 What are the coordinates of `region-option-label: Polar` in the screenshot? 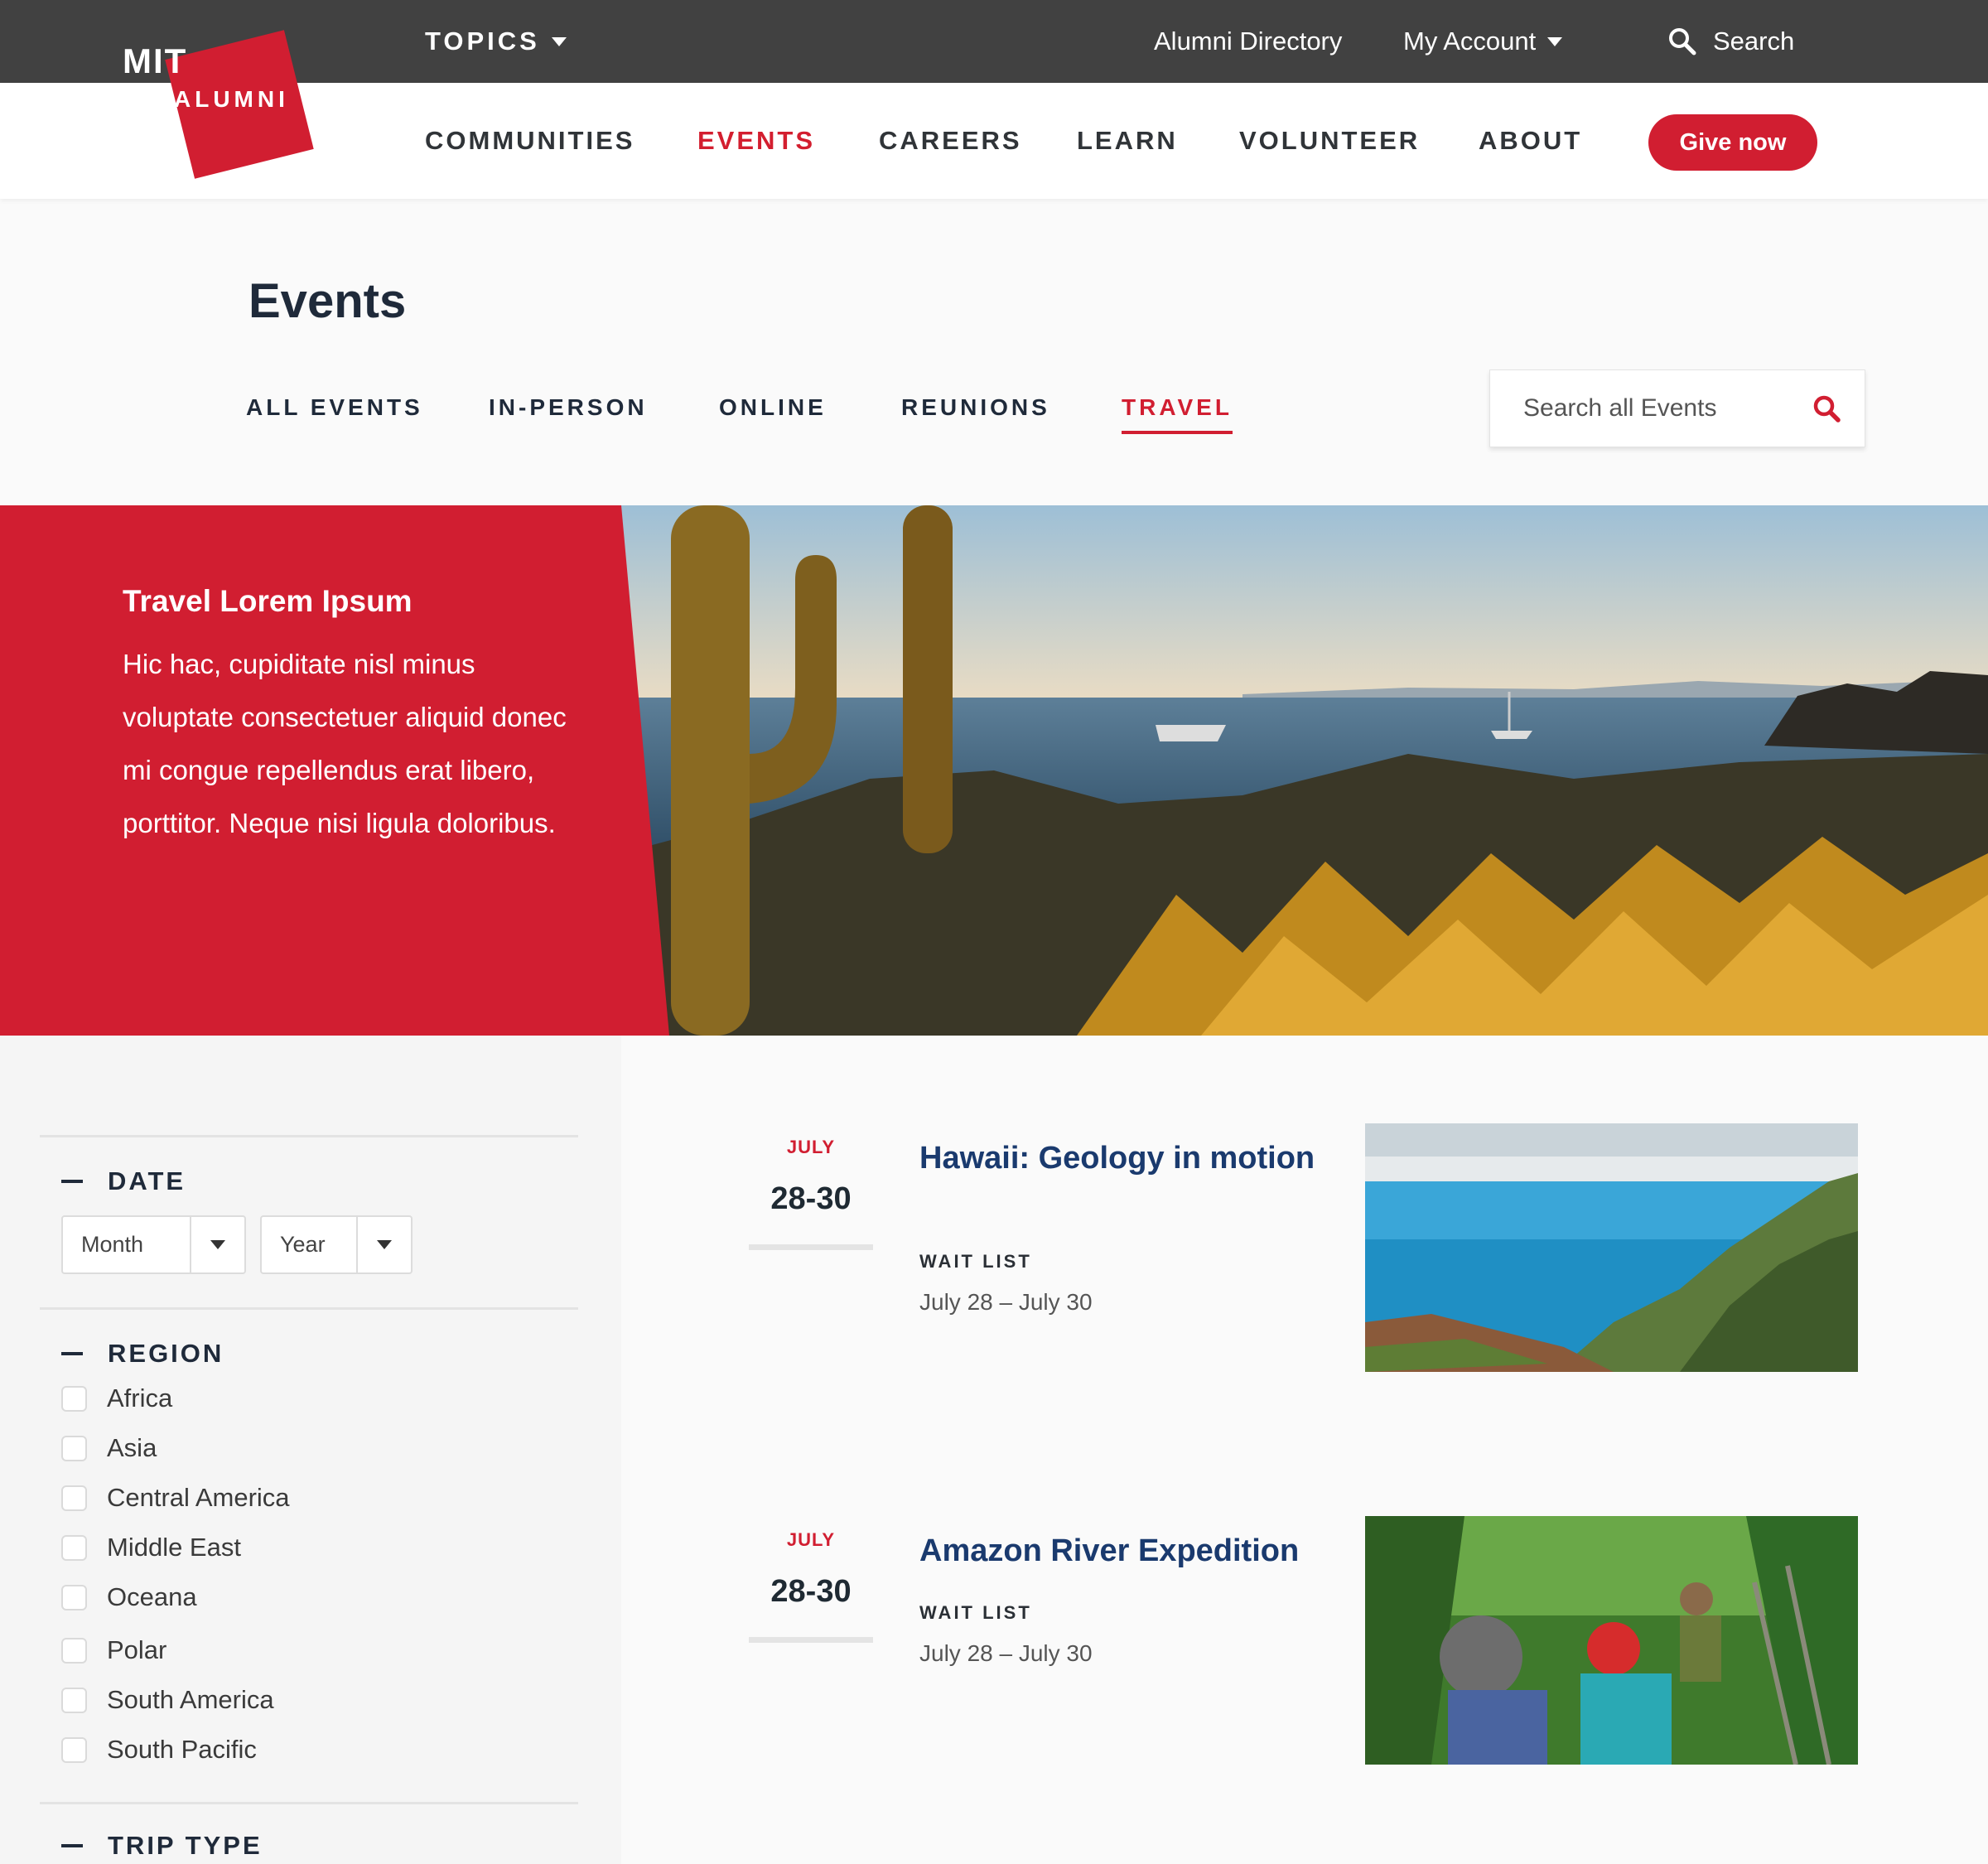 It's located at (137, 1649).